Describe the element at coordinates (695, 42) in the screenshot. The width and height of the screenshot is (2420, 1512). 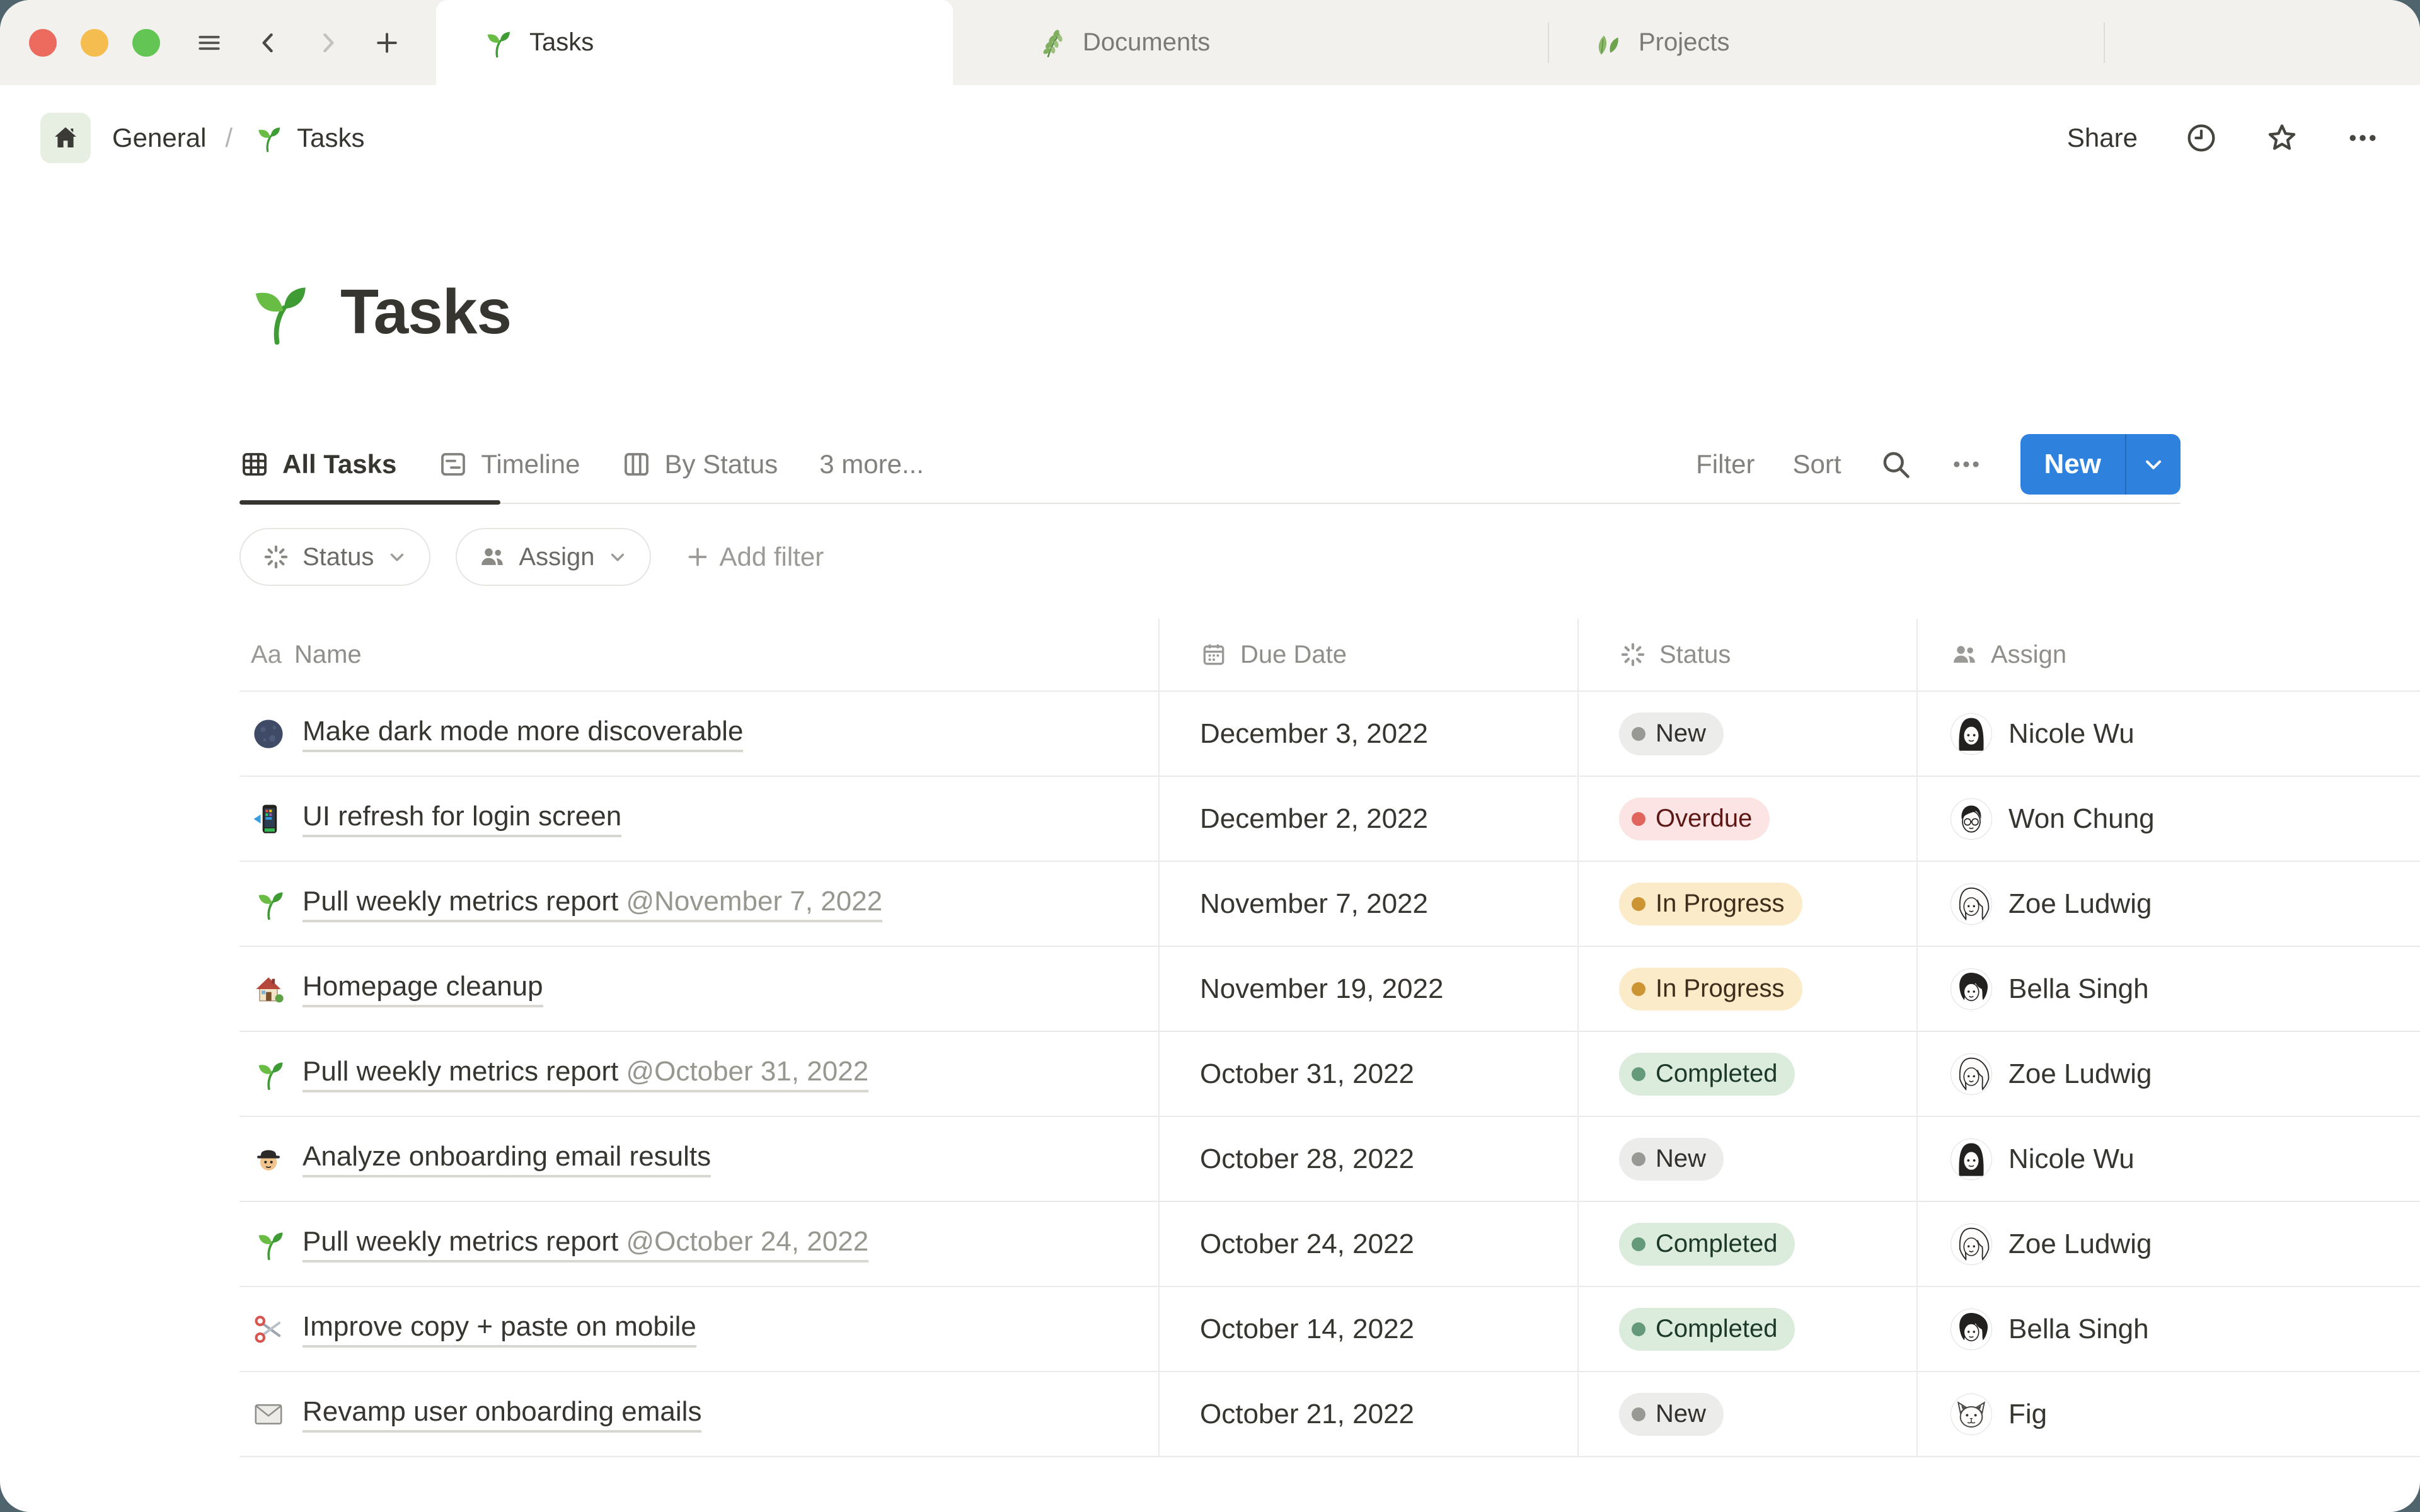
I see `tab-tasks: Tasks` at that location.